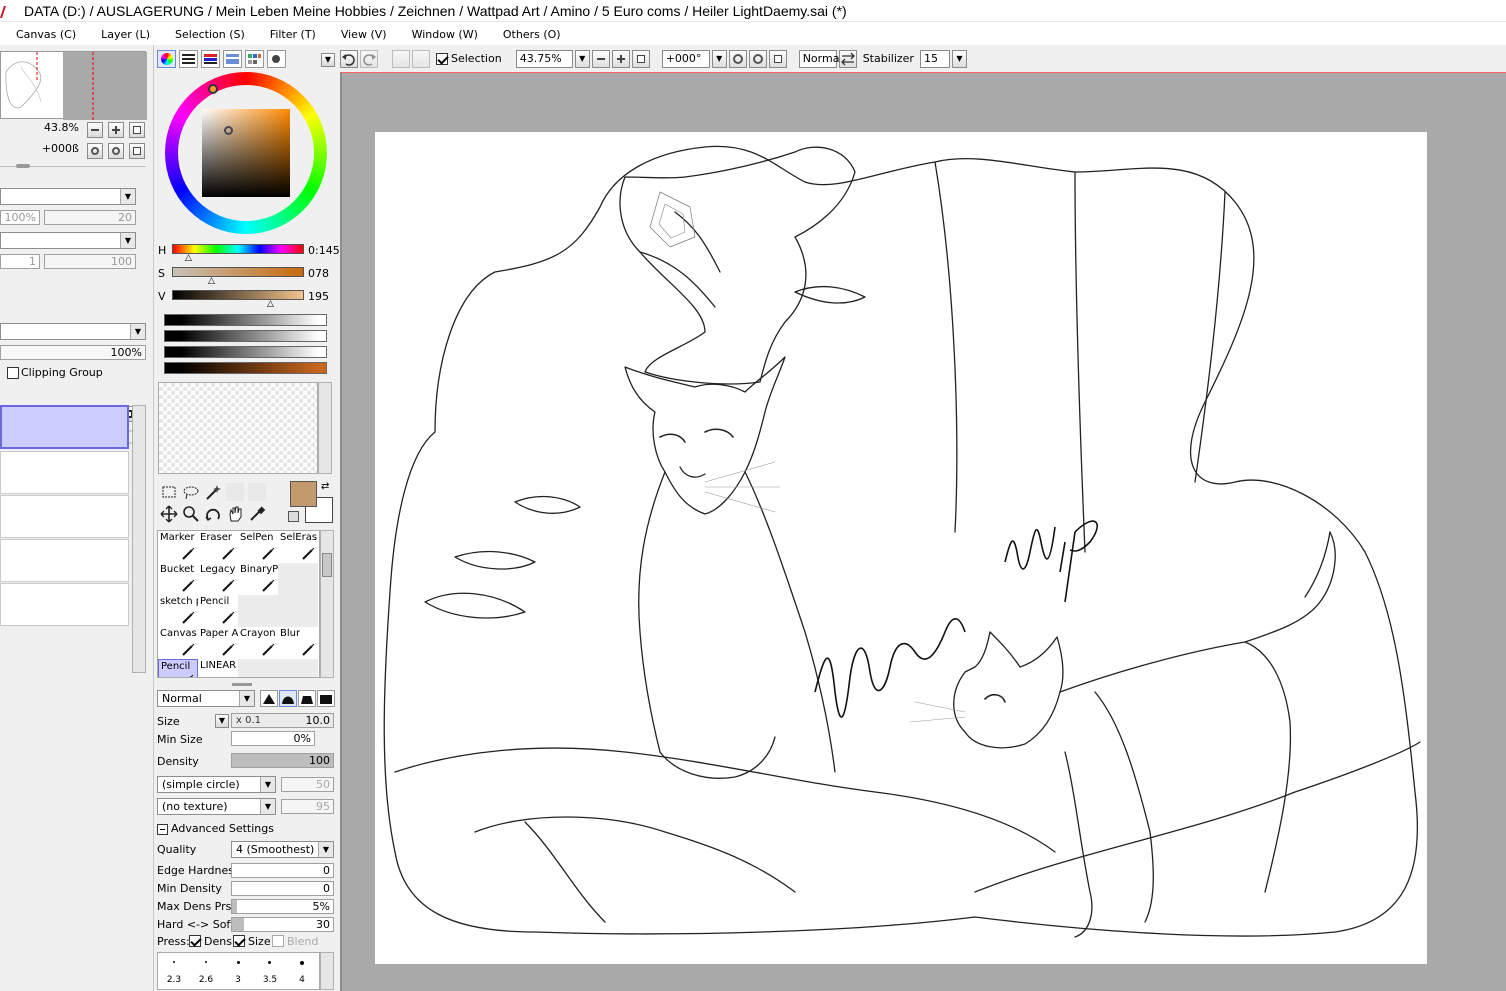 This screenshot has width=1506, height=991. Describe the element at coordinates (95, 151) in the screenshot. I see `rotate-left-button` at that location.